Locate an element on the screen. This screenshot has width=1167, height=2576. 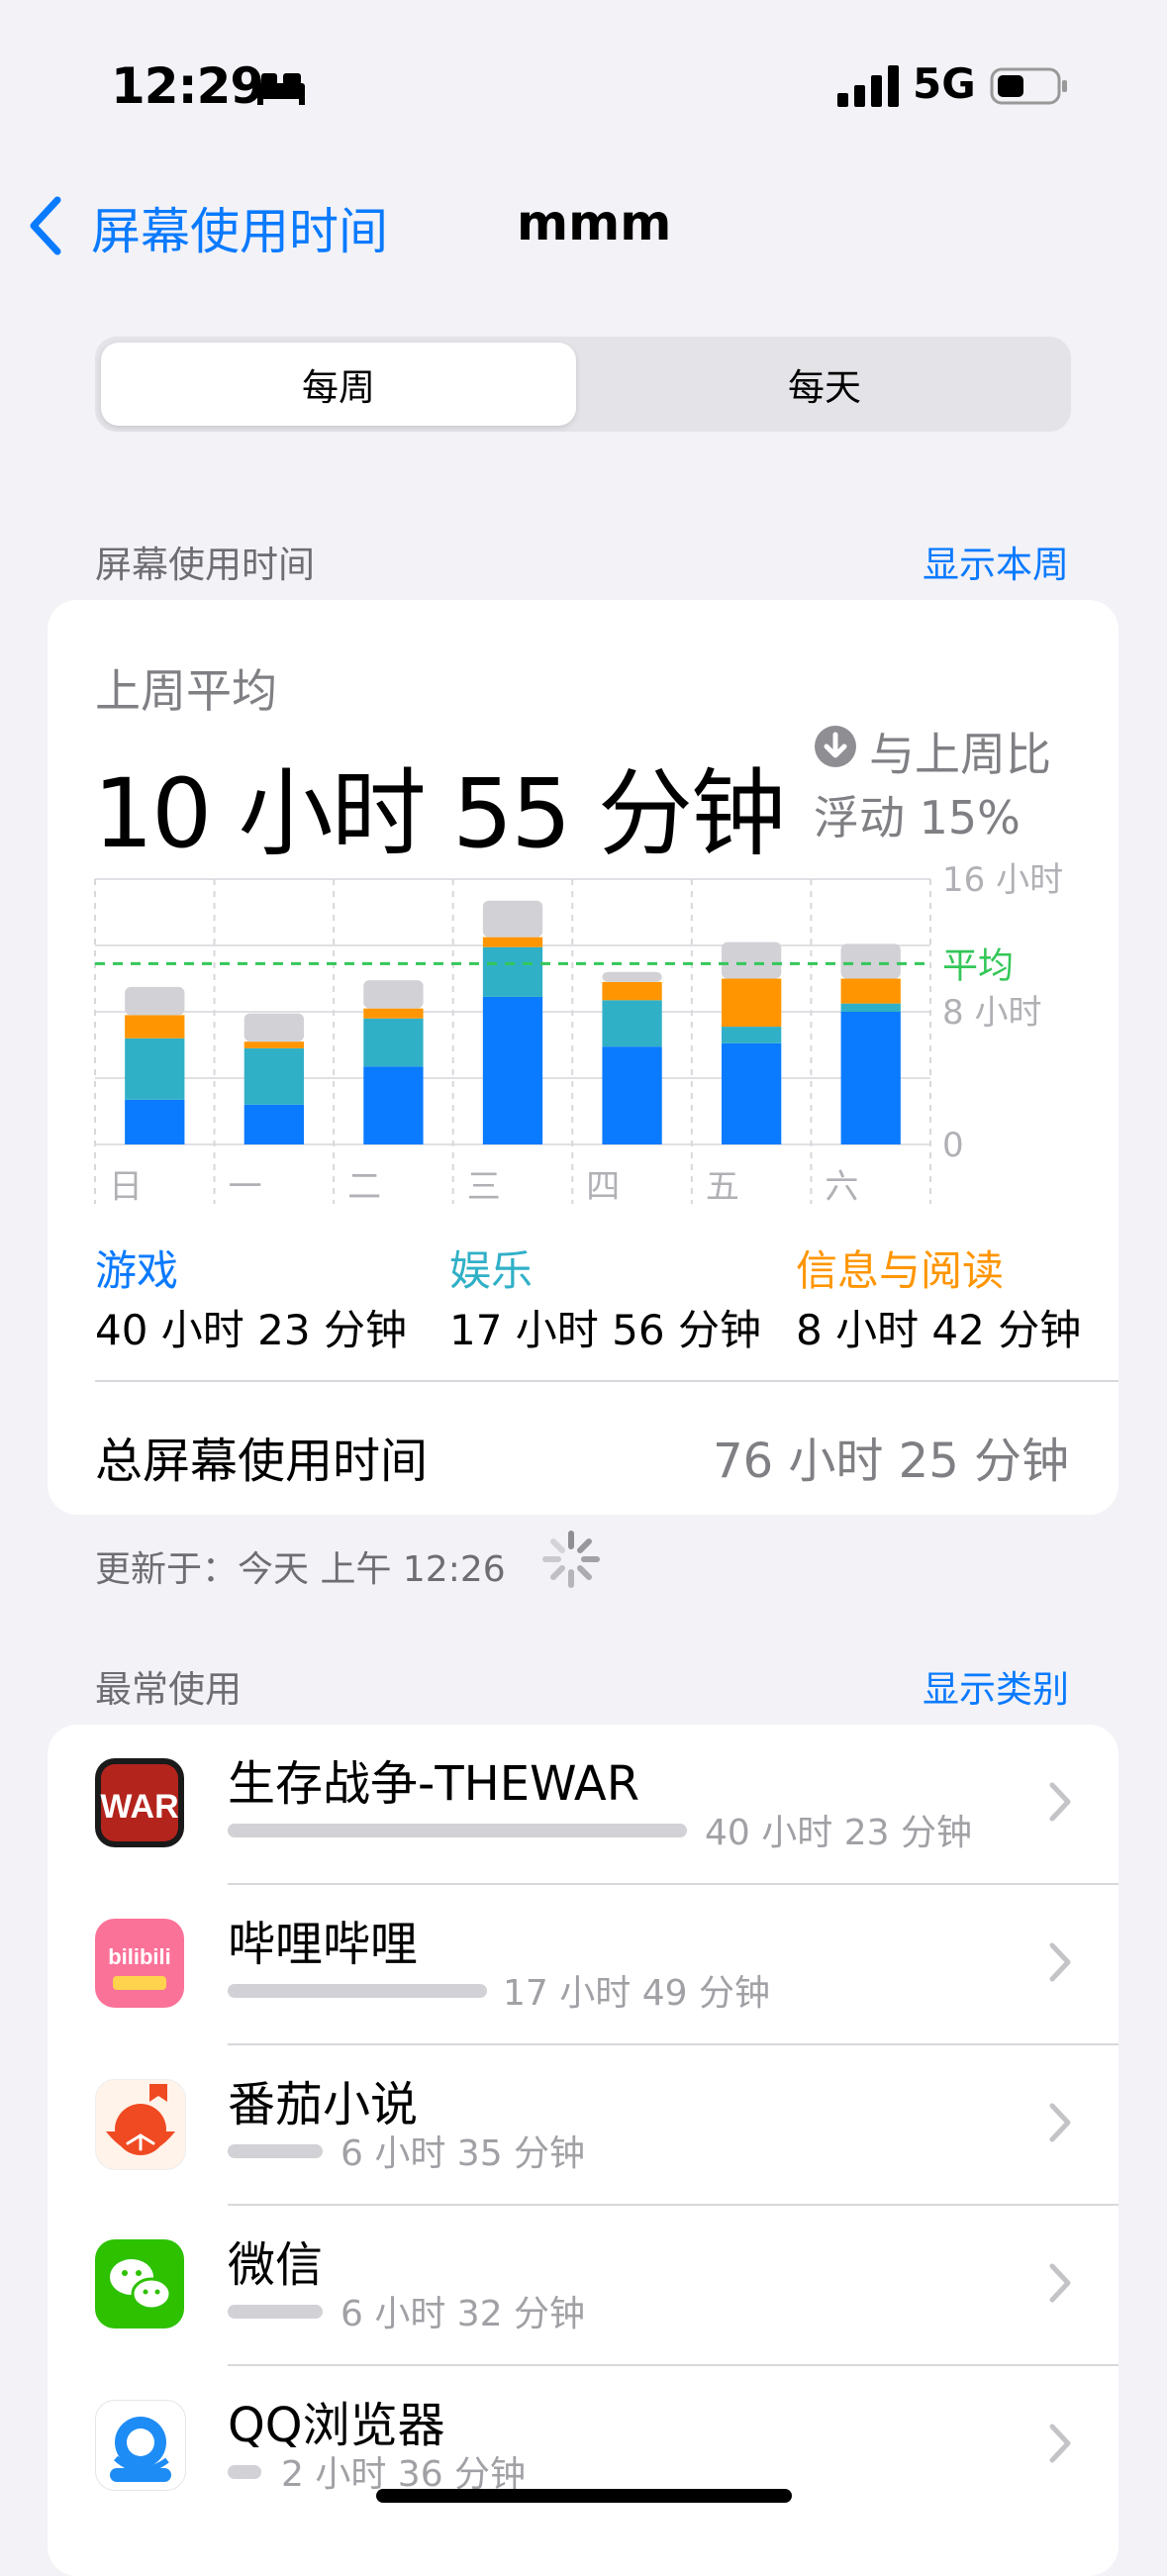
legend-name-entertainment: 娱乐 is located at coordinates (492, 1271).